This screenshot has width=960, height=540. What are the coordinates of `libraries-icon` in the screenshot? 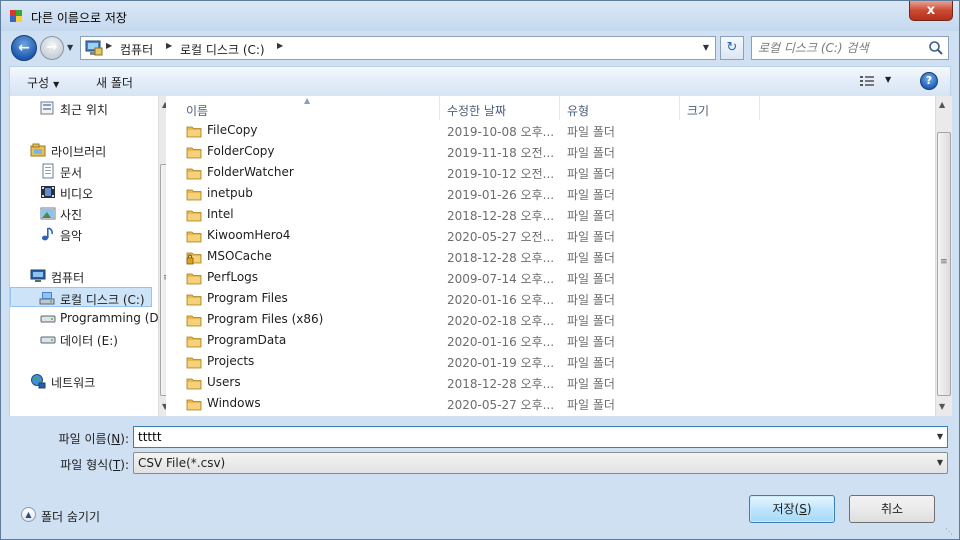 It's located at (38, 150).